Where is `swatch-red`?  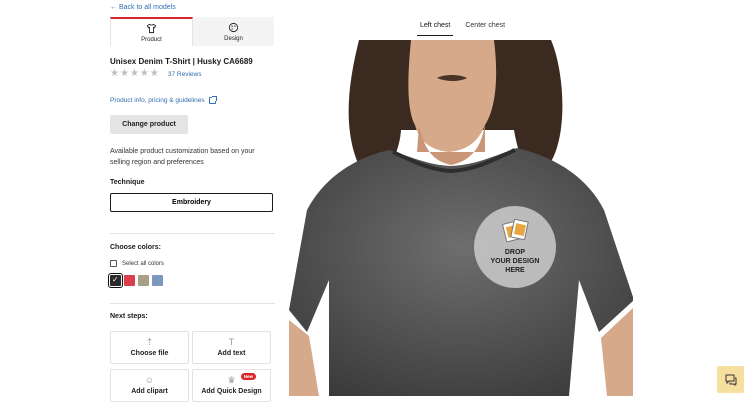 swatch-red is located at coordinates (129, 280).